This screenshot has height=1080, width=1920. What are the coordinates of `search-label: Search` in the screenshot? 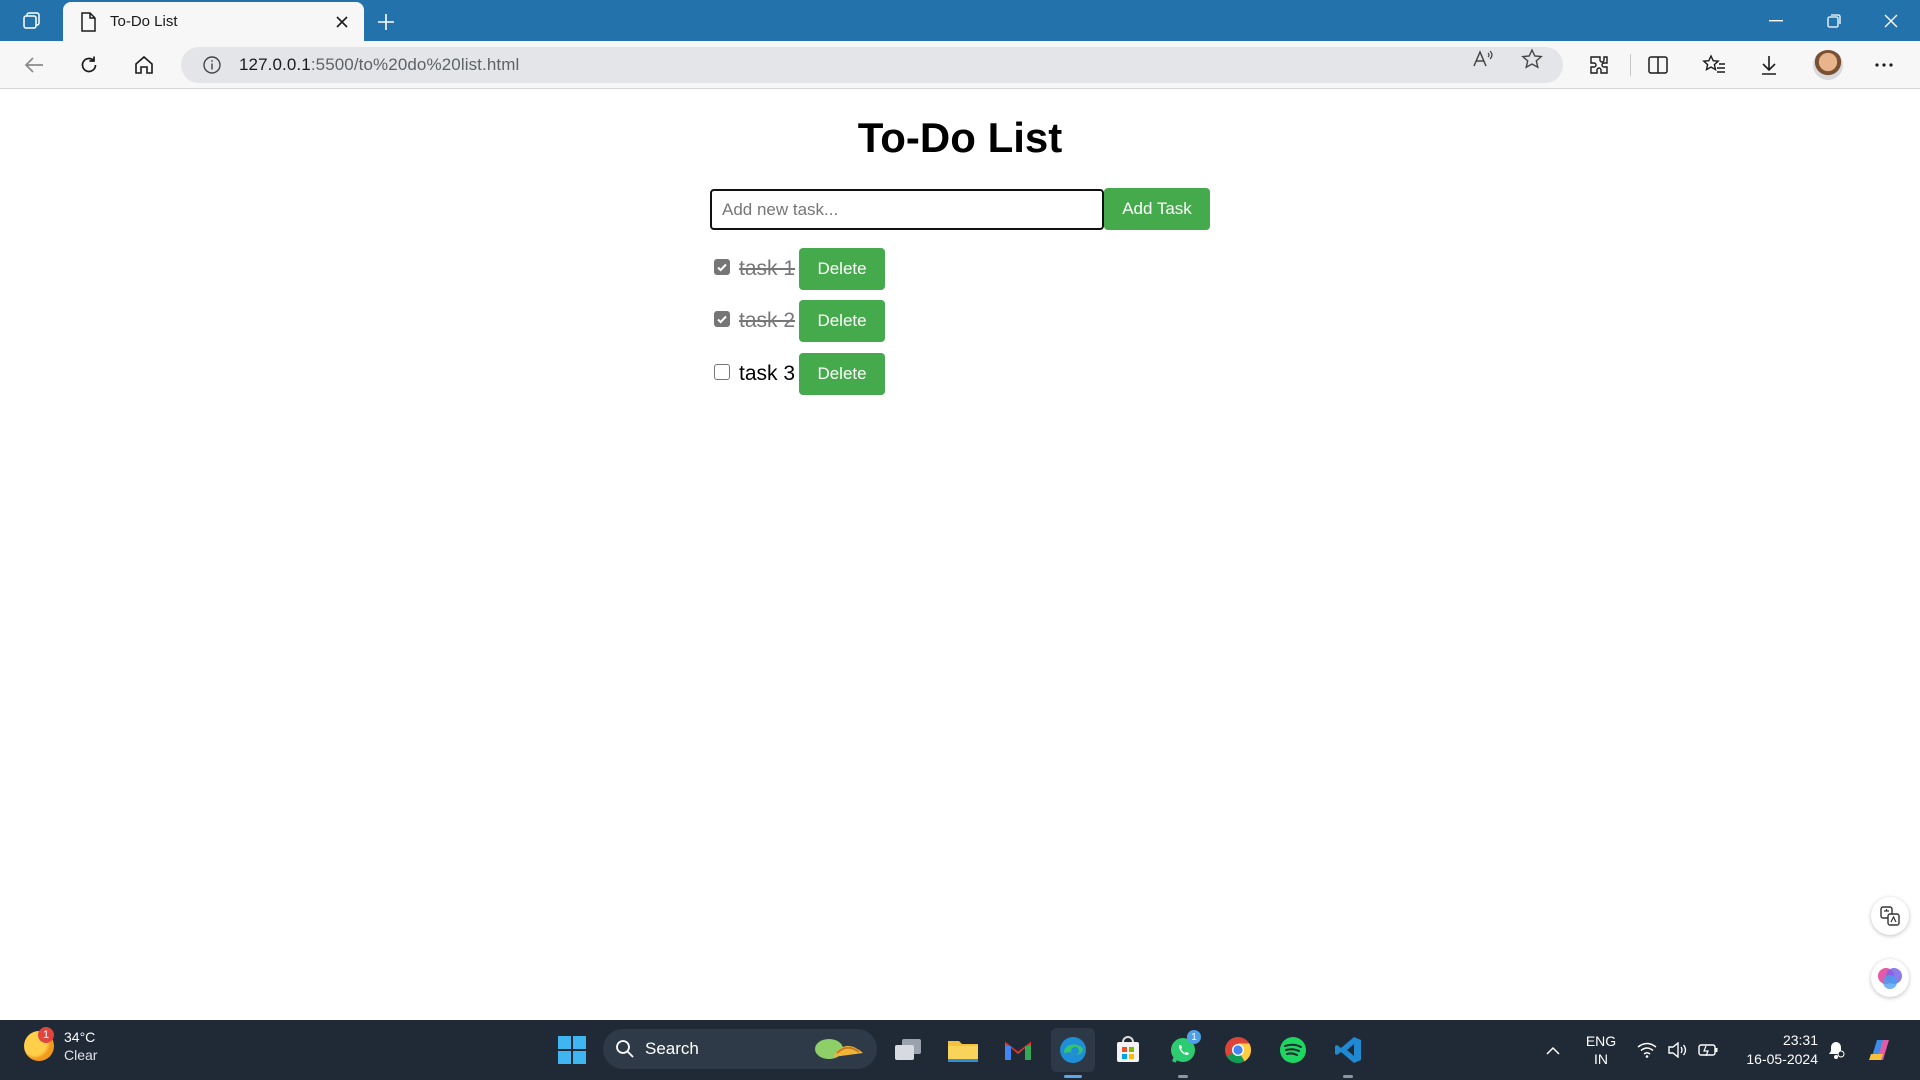 It's located at (672, 1048).